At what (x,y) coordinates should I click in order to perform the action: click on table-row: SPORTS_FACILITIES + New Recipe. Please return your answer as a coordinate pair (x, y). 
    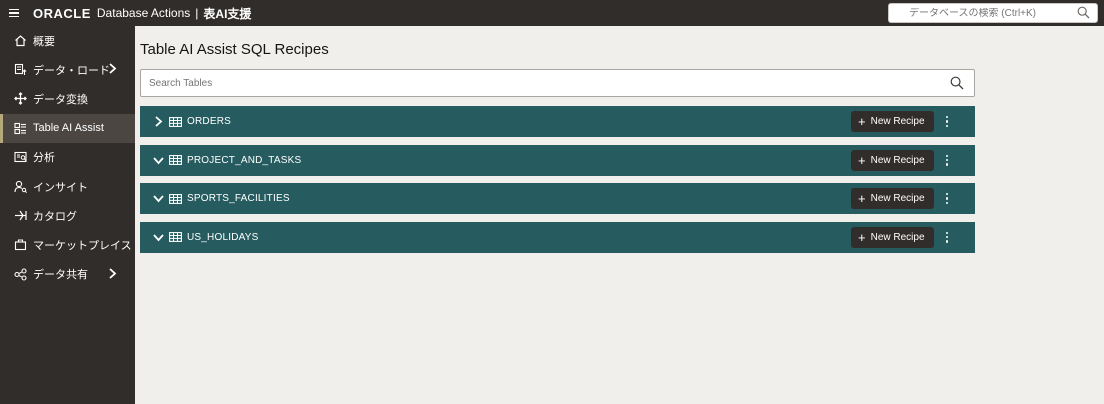
    Looking at the image, I should click on (557, 199).